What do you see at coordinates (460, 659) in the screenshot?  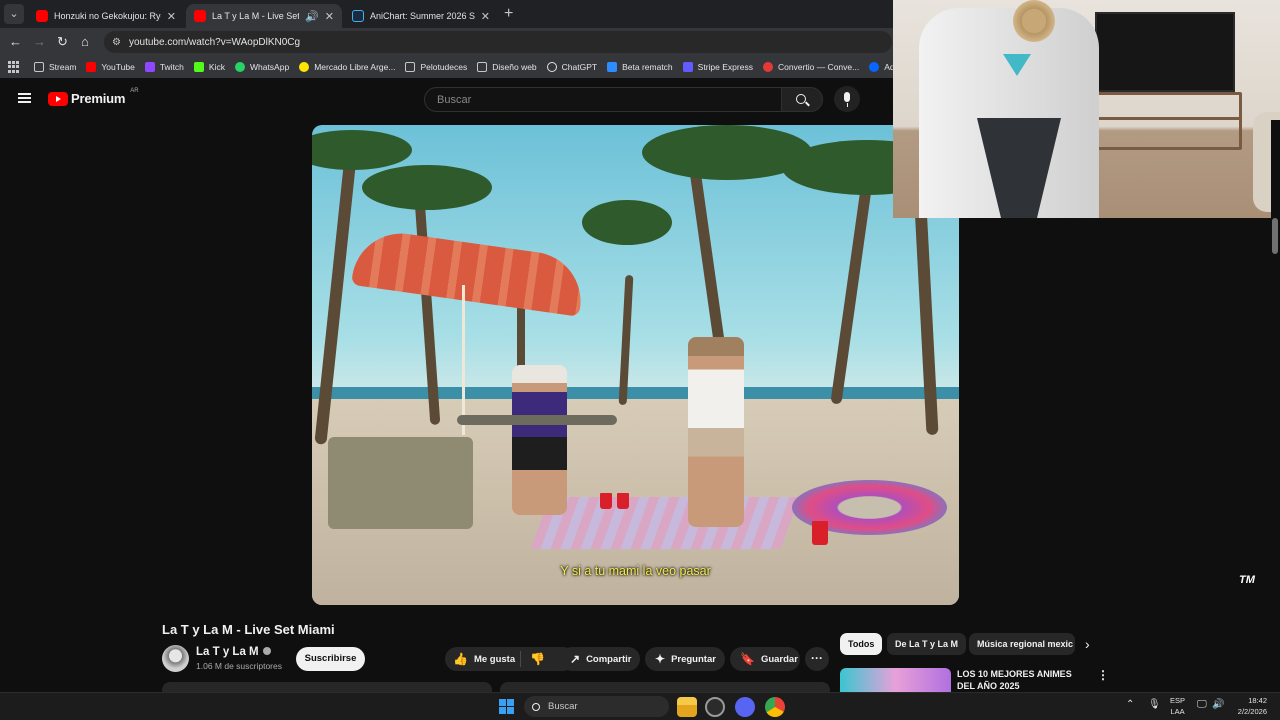 I see `thumbs-up-icon: 👍` at bounding box center [460, 659].